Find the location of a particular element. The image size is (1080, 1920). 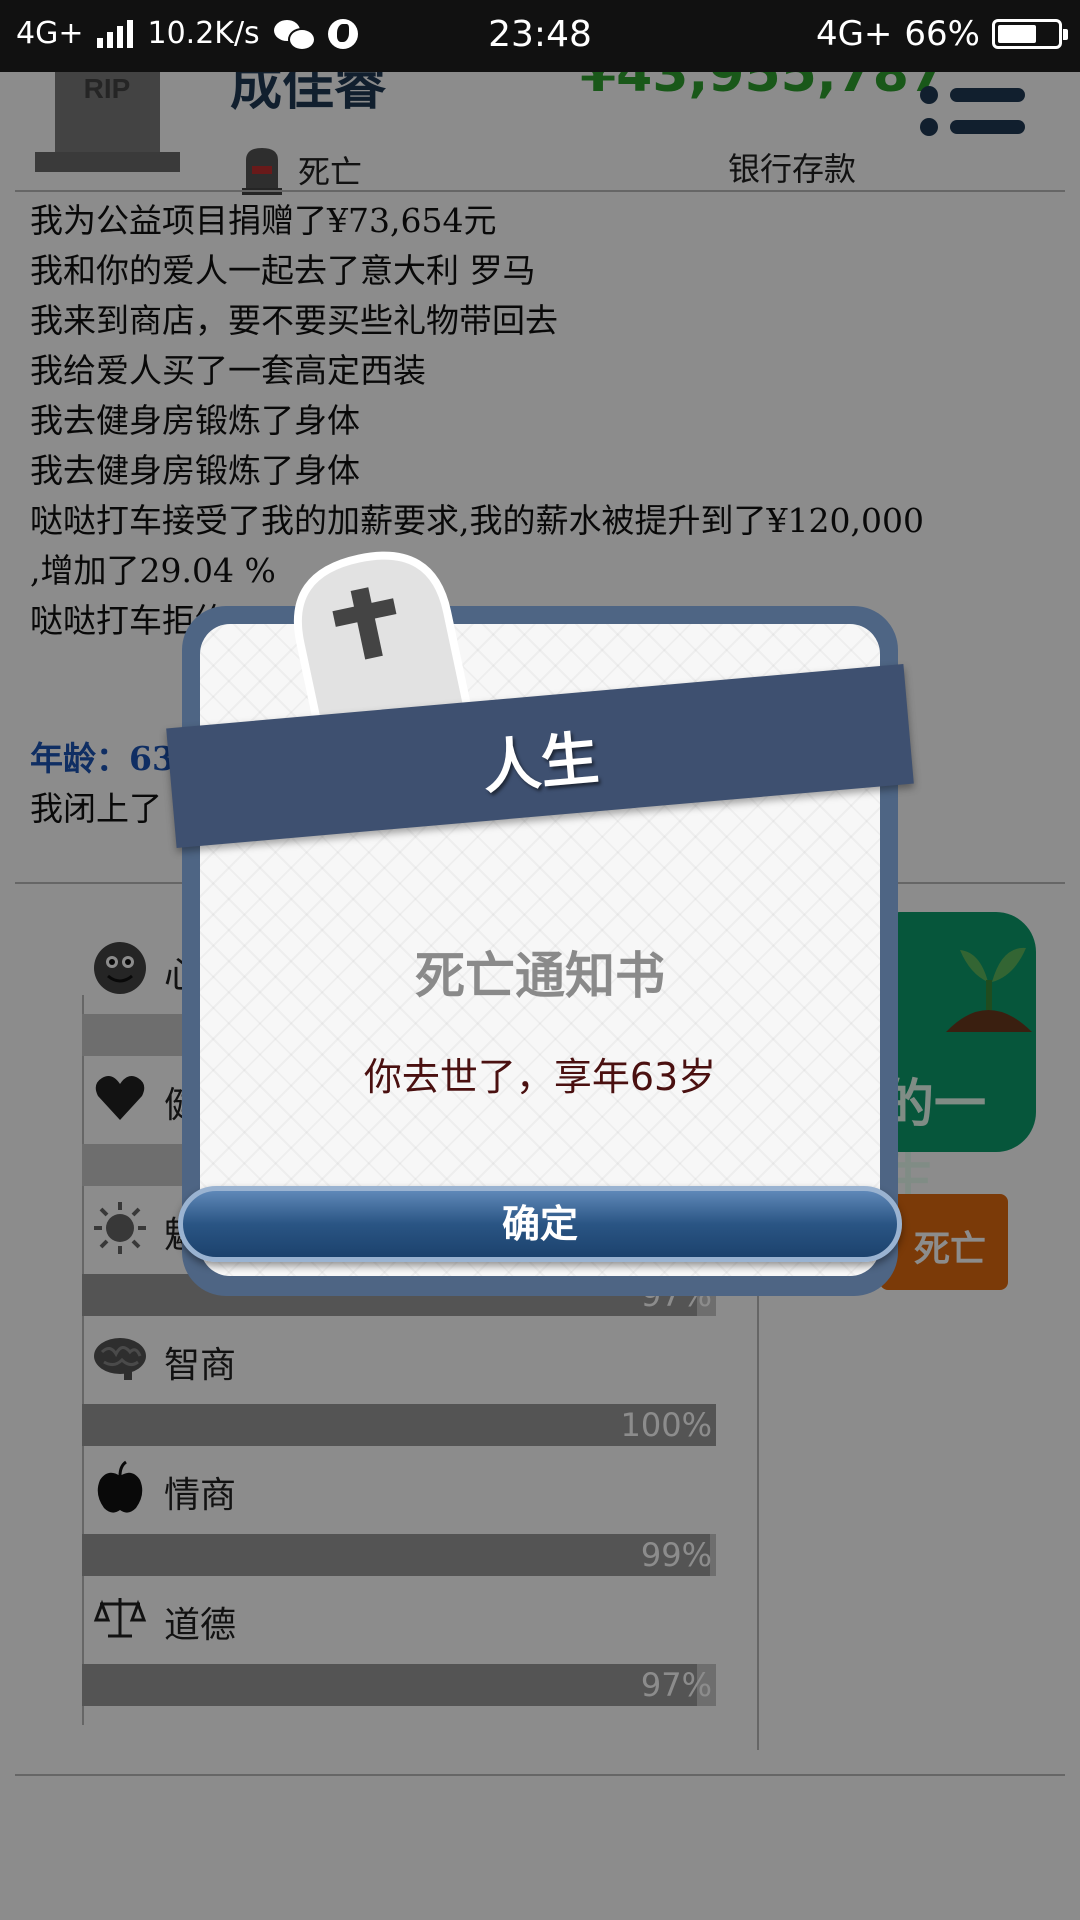

battery-icon is located at coordinates (1030, 34).